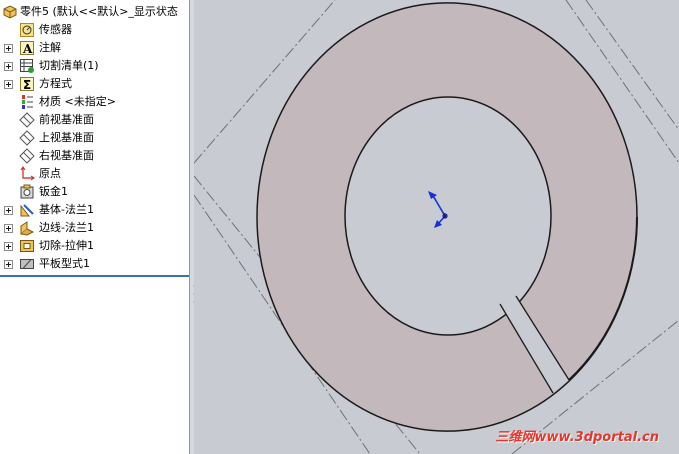  What do you see at coordinates (27, 30) in the screenshot?
I see `sensor-icon` at bounding box center [27, 30].